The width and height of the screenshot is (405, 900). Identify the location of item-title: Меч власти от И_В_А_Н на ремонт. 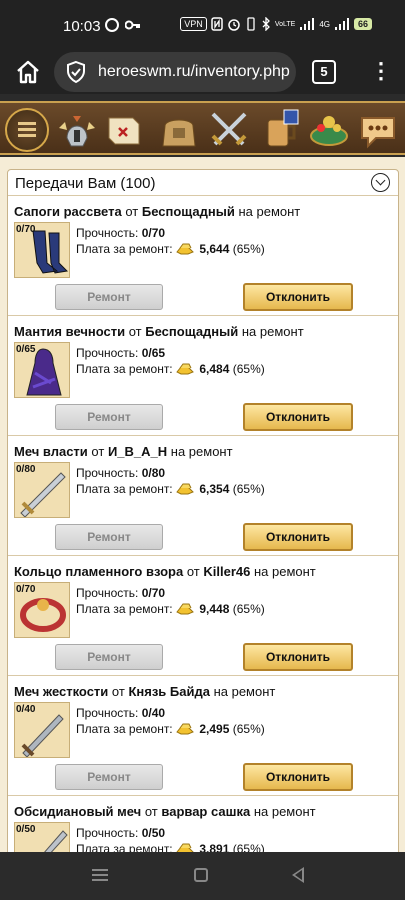
(123, 451).